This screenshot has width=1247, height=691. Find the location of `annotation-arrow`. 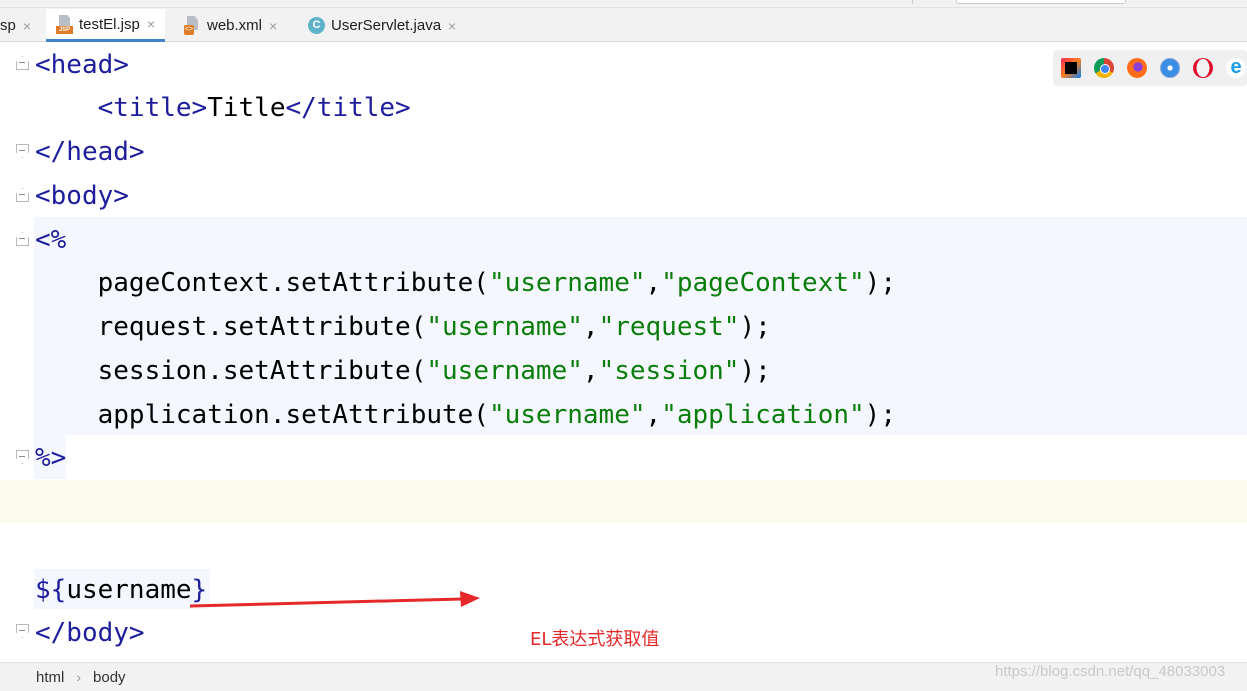

annotation-arrow is located at coordinates (334, 599).